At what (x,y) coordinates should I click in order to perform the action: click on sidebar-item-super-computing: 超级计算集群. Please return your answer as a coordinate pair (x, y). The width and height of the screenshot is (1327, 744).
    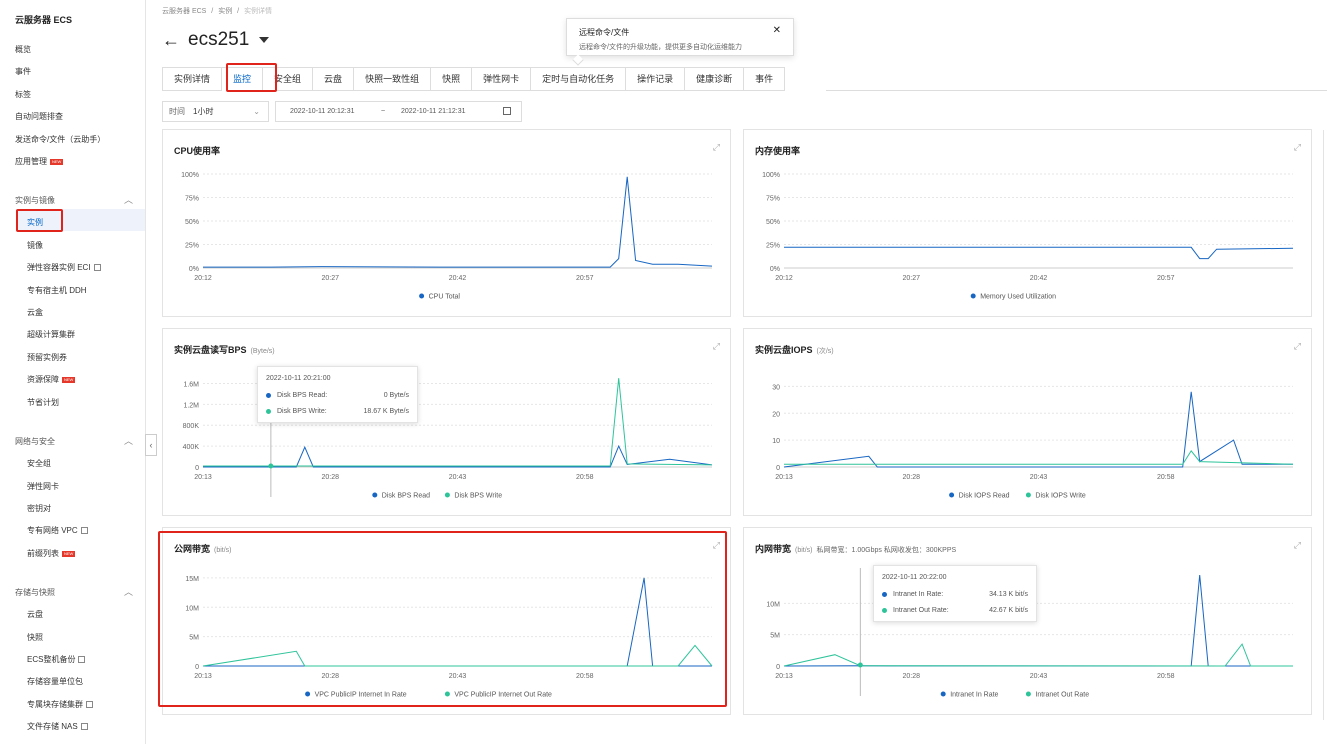
    Looking at the image, I should click on (51, 334).